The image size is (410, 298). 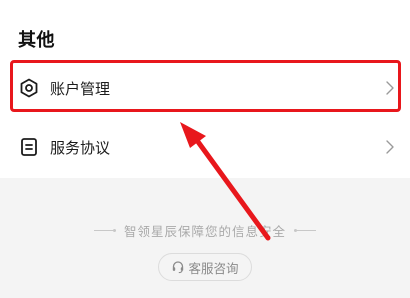 I want to click on customer-service-button: 客服咨询, so click(x=205, y=267).